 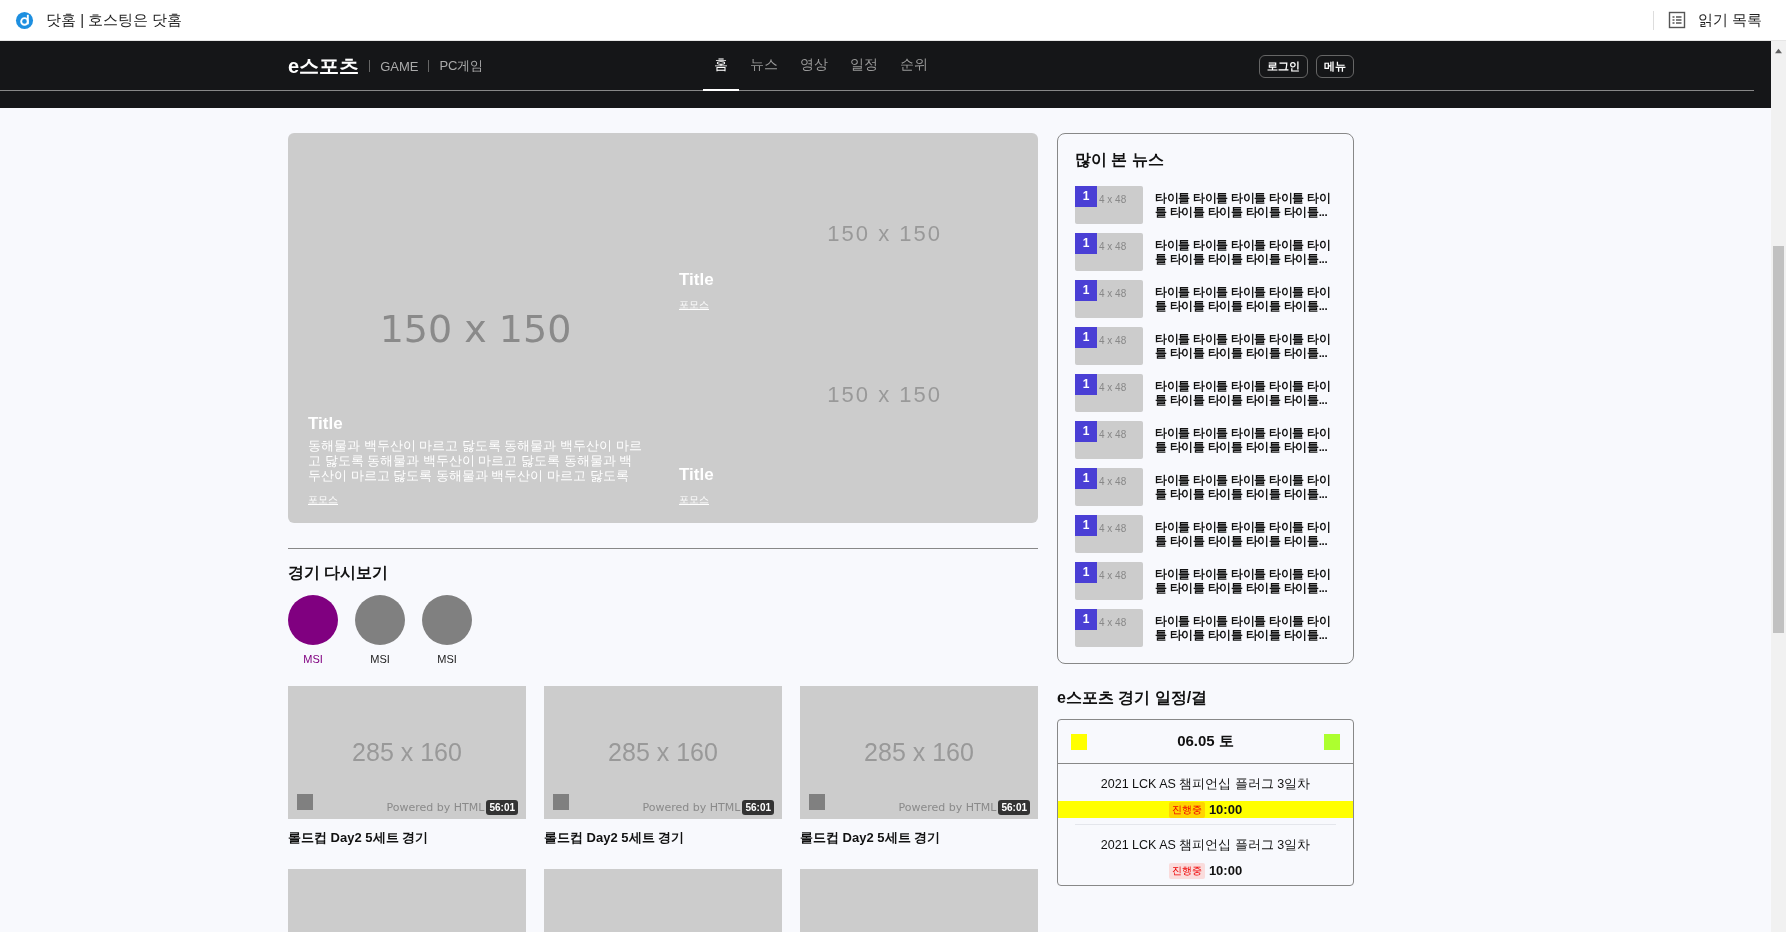 What do you see at coordinates (1676, 20) in the screenshot?
I see `list-icon` at bounding box center [1676, 20].